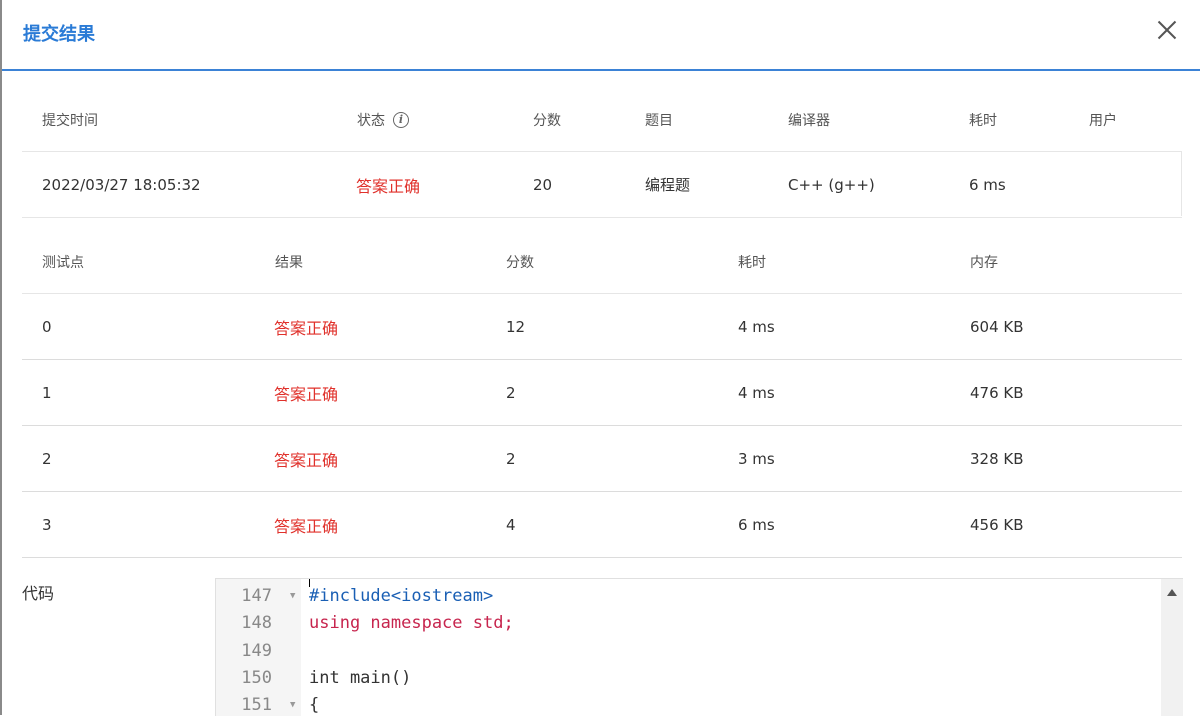 This screenshot has height=716, width=1200. Describe the element at coordinates (602, 459) in the screenshot. I see `table-row: 2 答案正确 2 3 ms 328 KB` at that location.